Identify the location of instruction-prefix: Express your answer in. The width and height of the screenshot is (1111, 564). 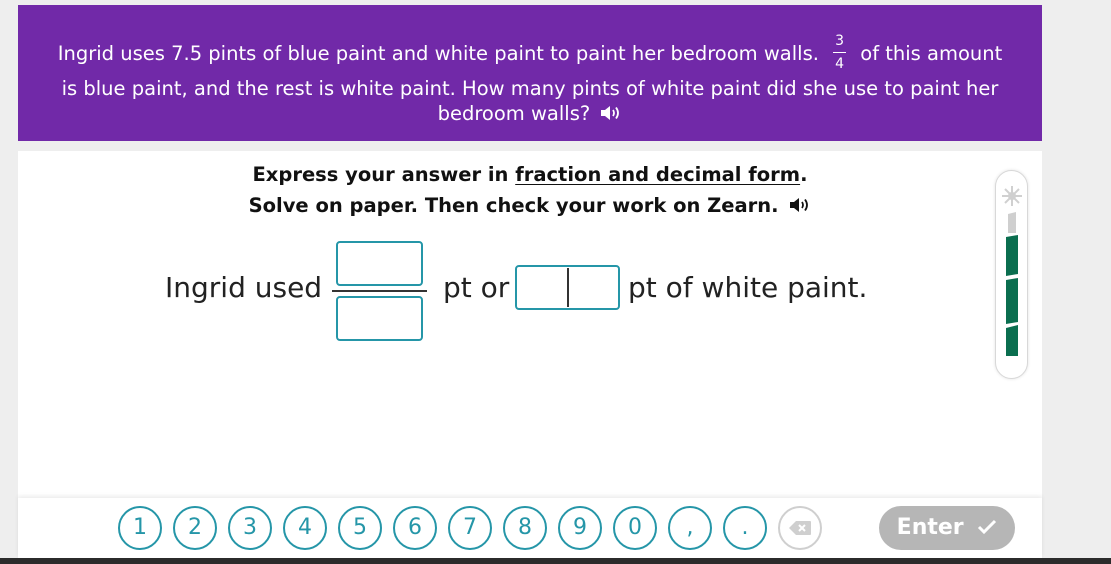
(384, 174).